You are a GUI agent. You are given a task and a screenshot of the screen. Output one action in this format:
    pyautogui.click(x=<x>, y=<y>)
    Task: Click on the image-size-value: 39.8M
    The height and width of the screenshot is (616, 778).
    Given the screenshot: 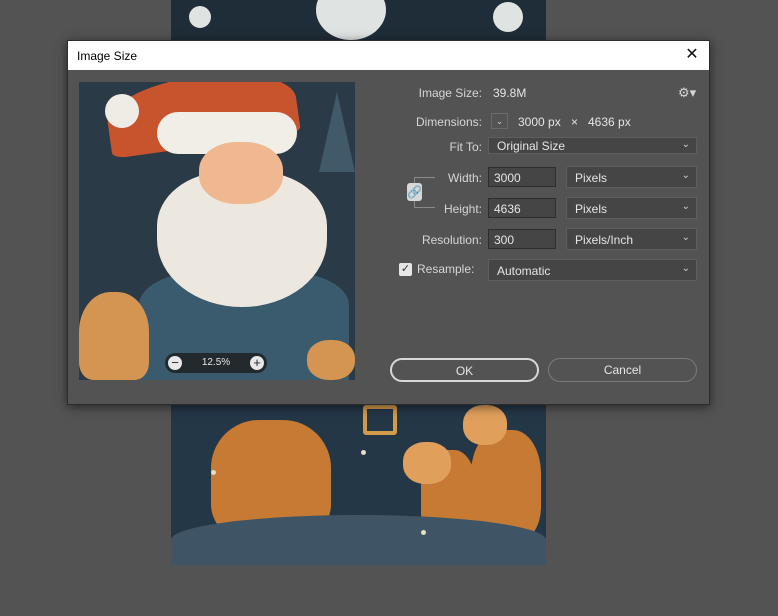 What is the action you would take?
    pyautogui.click(x=510, y=93)
    